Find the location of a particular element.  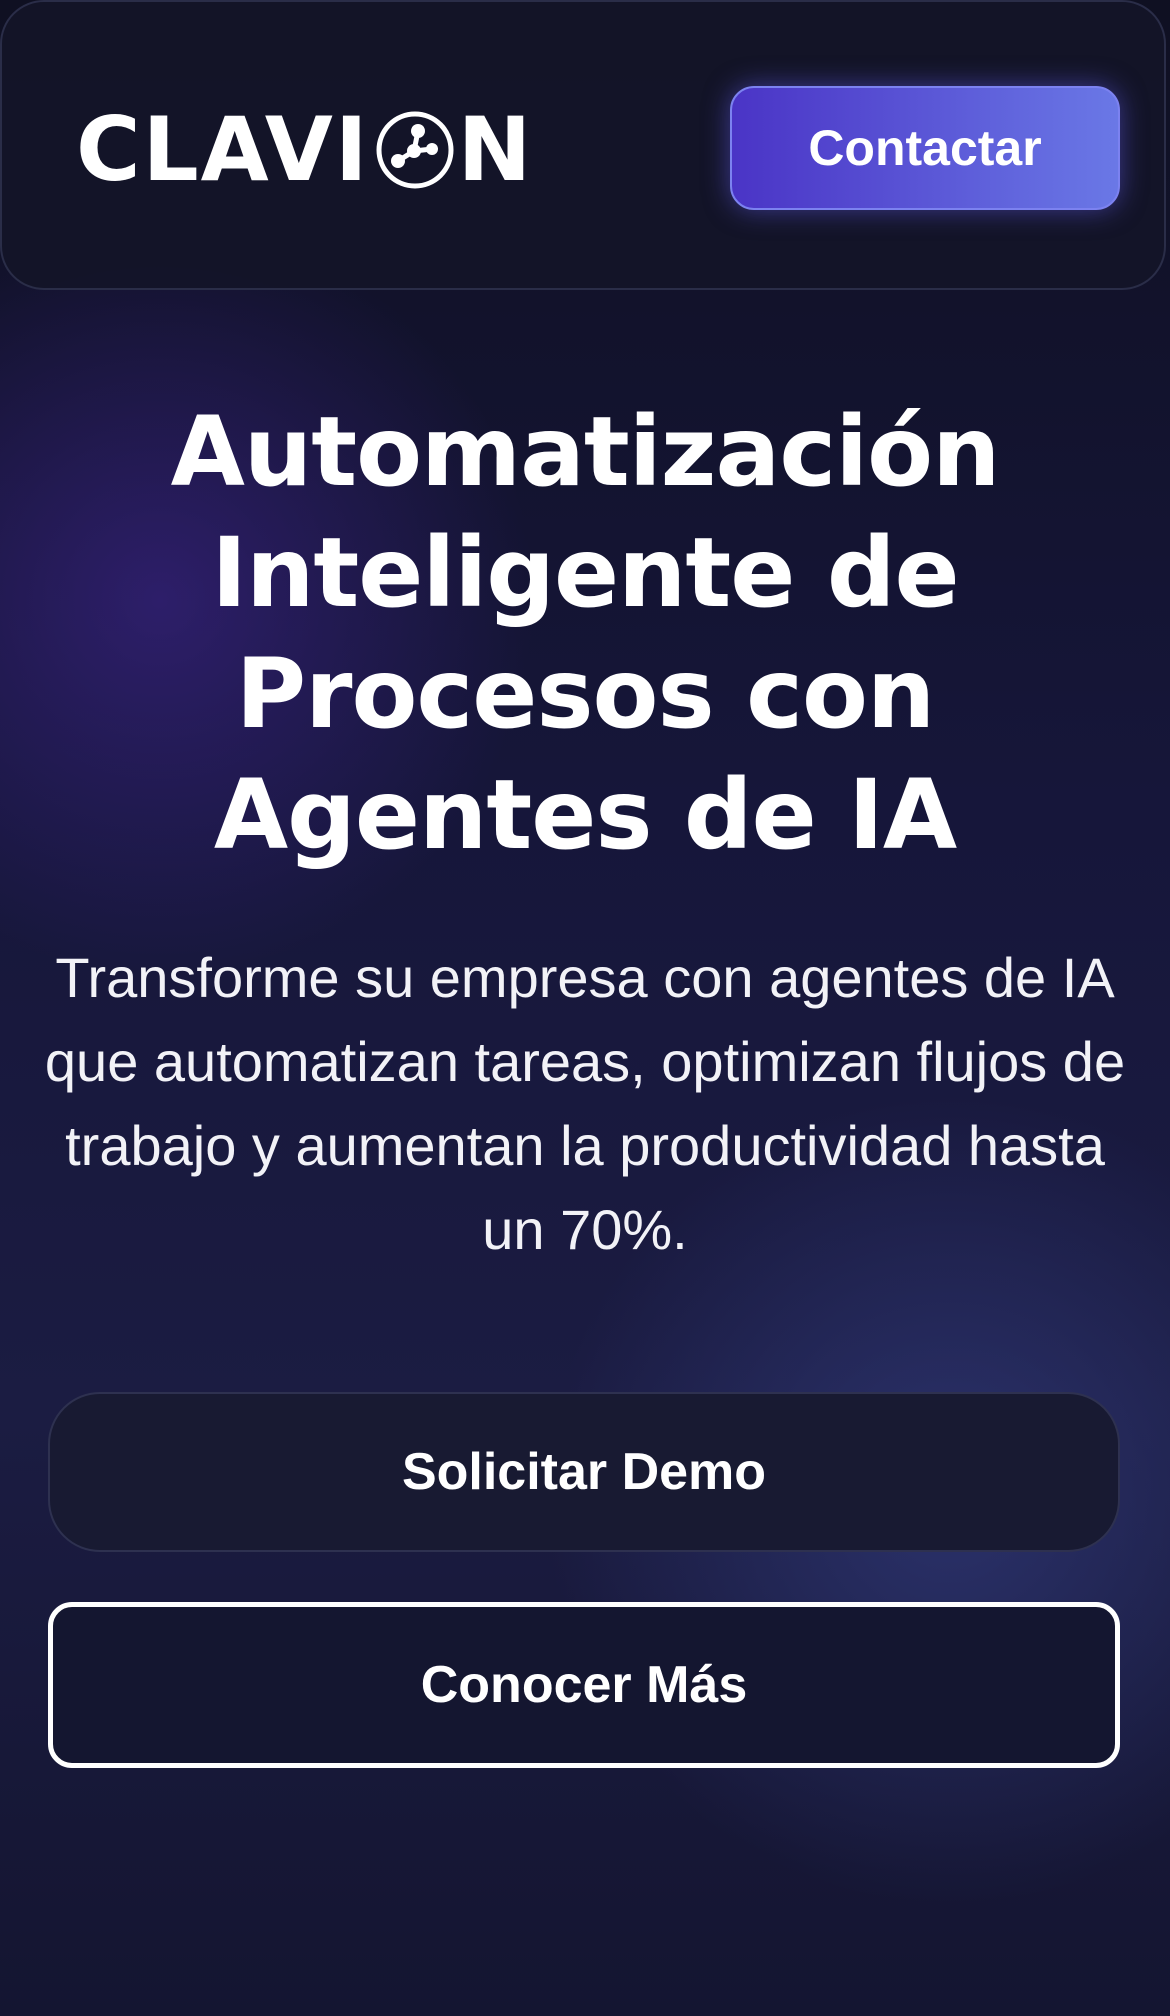

clavion-logo: CLAVI N is located at coordinates (304, 150).